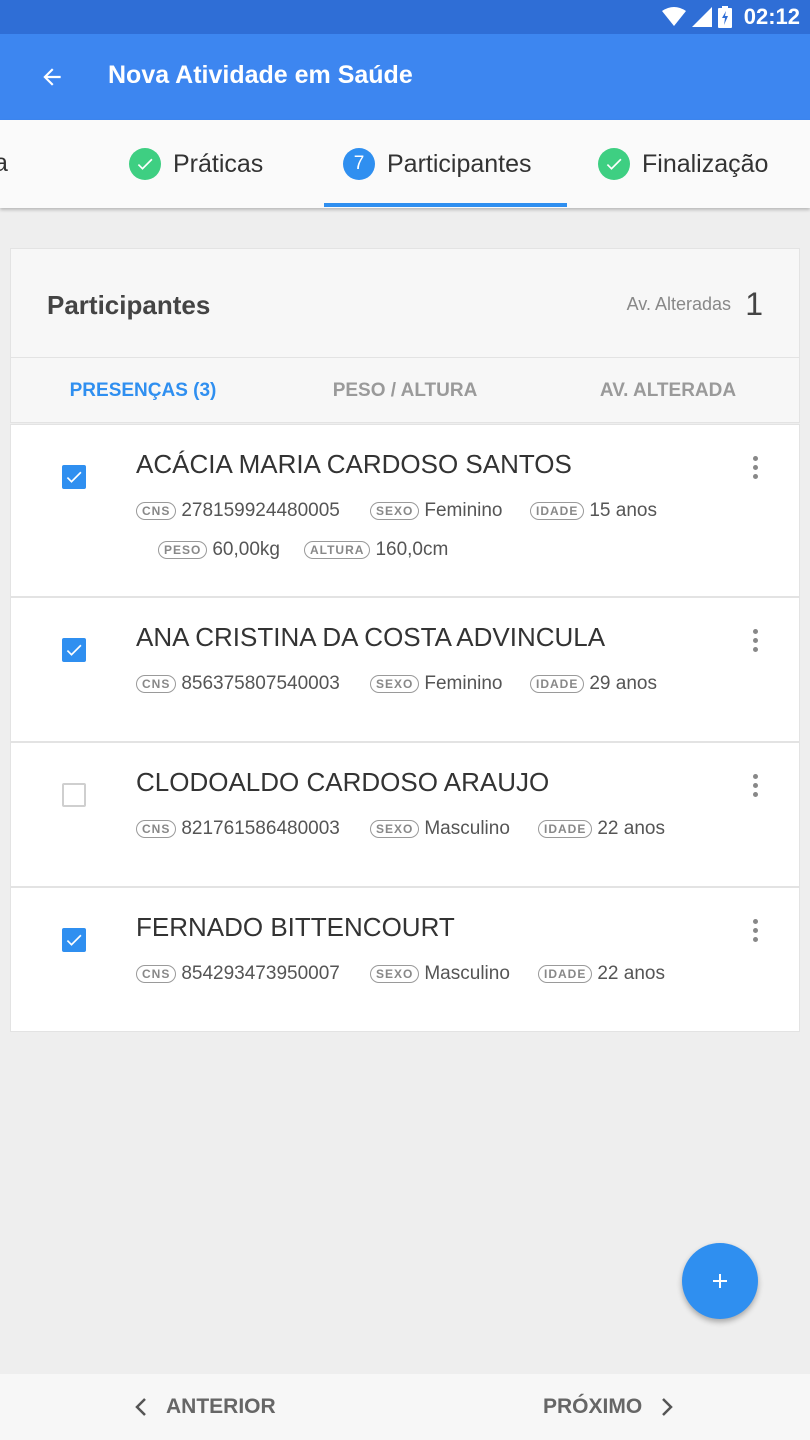  Describe the element at coordinates (405, 303) in the screenshot. I see `participants-card-header: Participantes Av. Alteradas 1` at that location.